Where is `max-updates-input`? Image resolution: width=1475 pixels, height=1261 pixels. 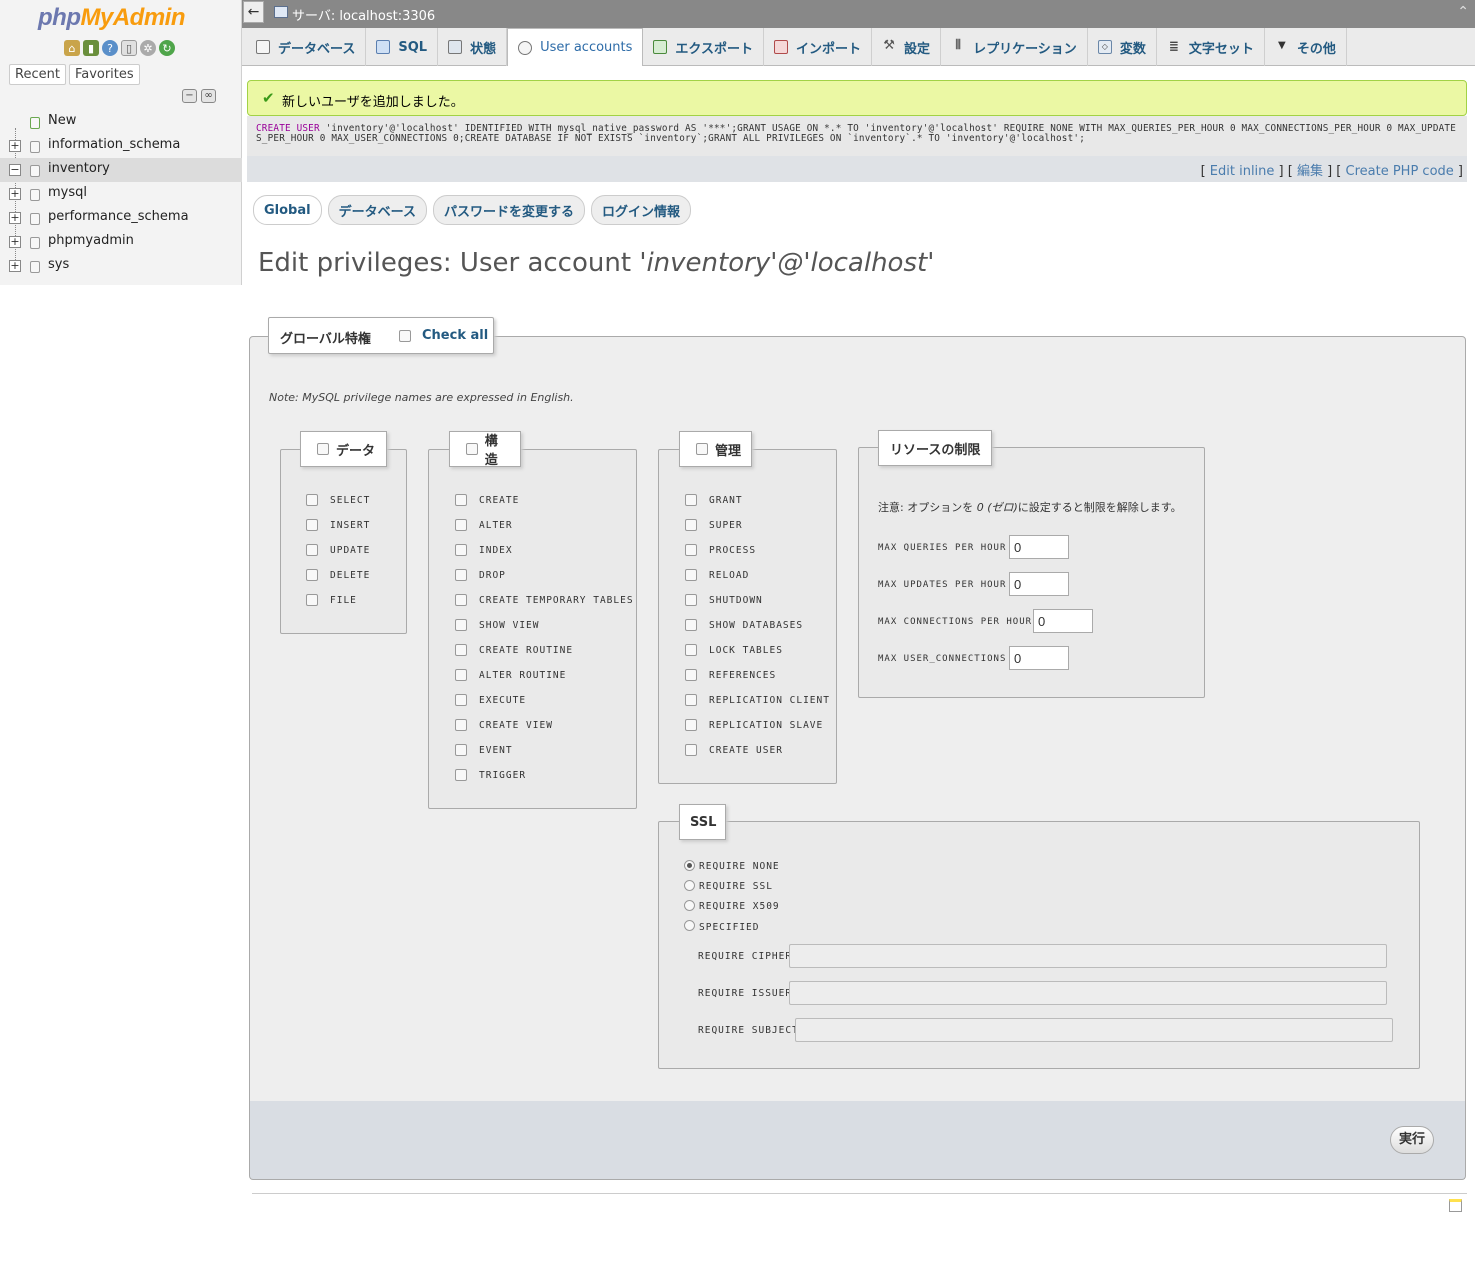
max-updates-input is located at coordinates (1039, 584).